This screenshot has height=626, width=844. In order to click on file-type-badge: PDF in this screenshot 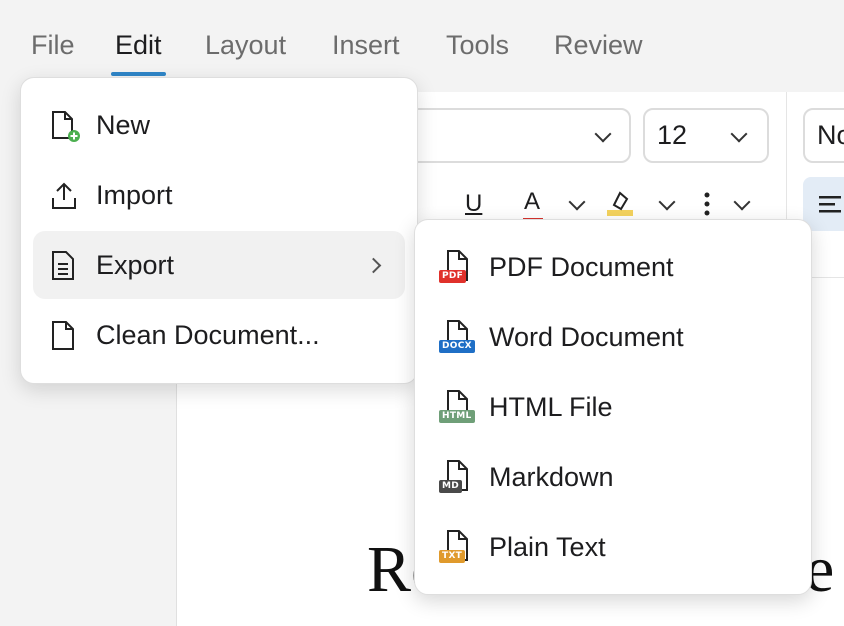, I will do `click(453, 276)`.